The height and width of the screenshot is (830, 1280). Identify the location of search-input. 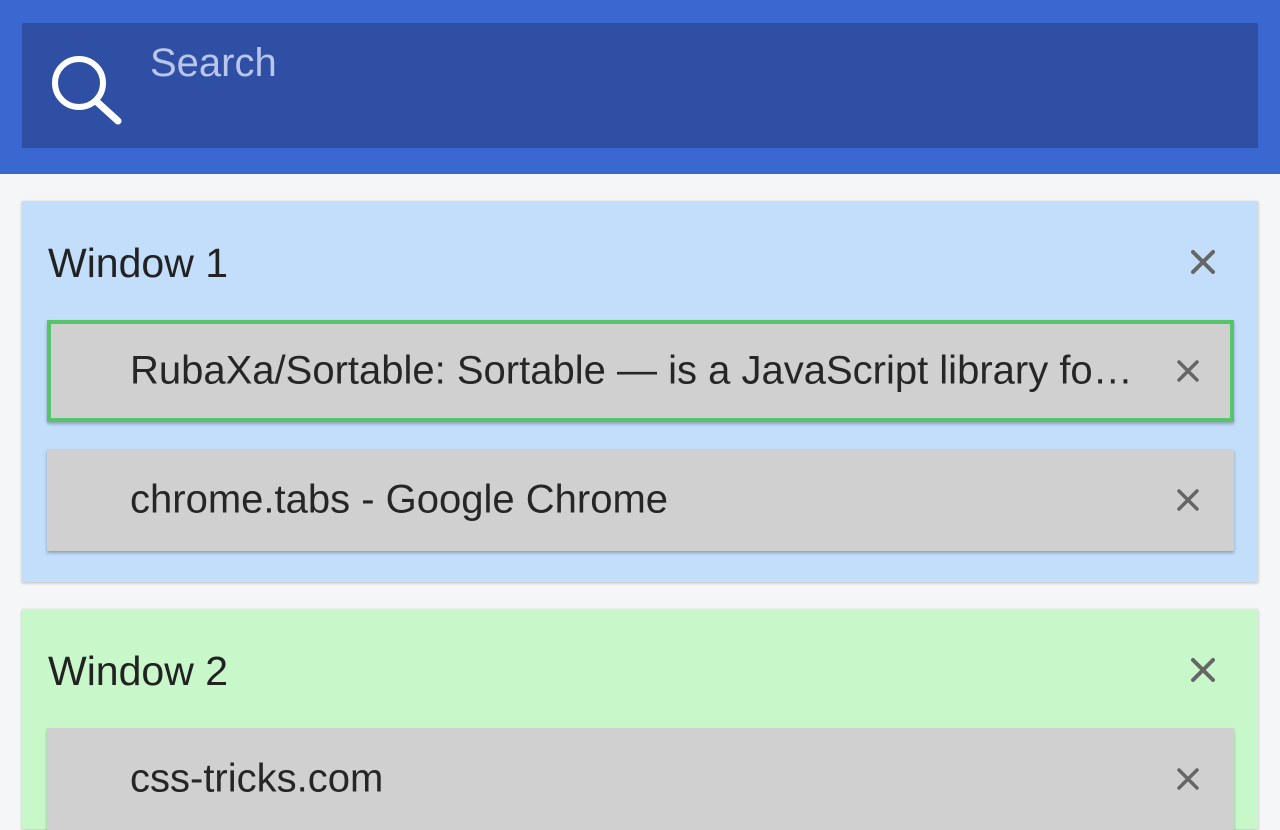
(680, 63).